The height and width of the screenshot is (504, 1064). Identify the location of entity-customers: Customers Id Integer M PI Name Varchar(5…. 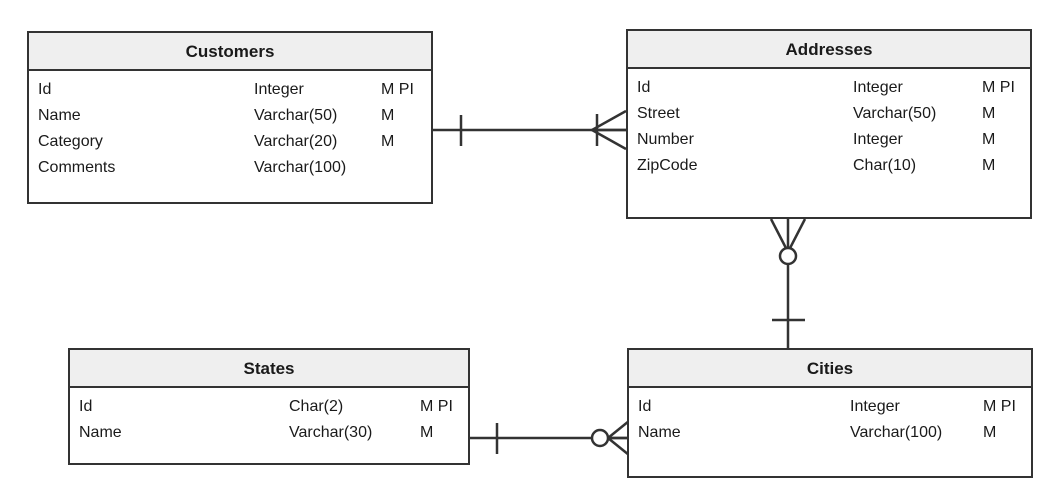
(230, 117).